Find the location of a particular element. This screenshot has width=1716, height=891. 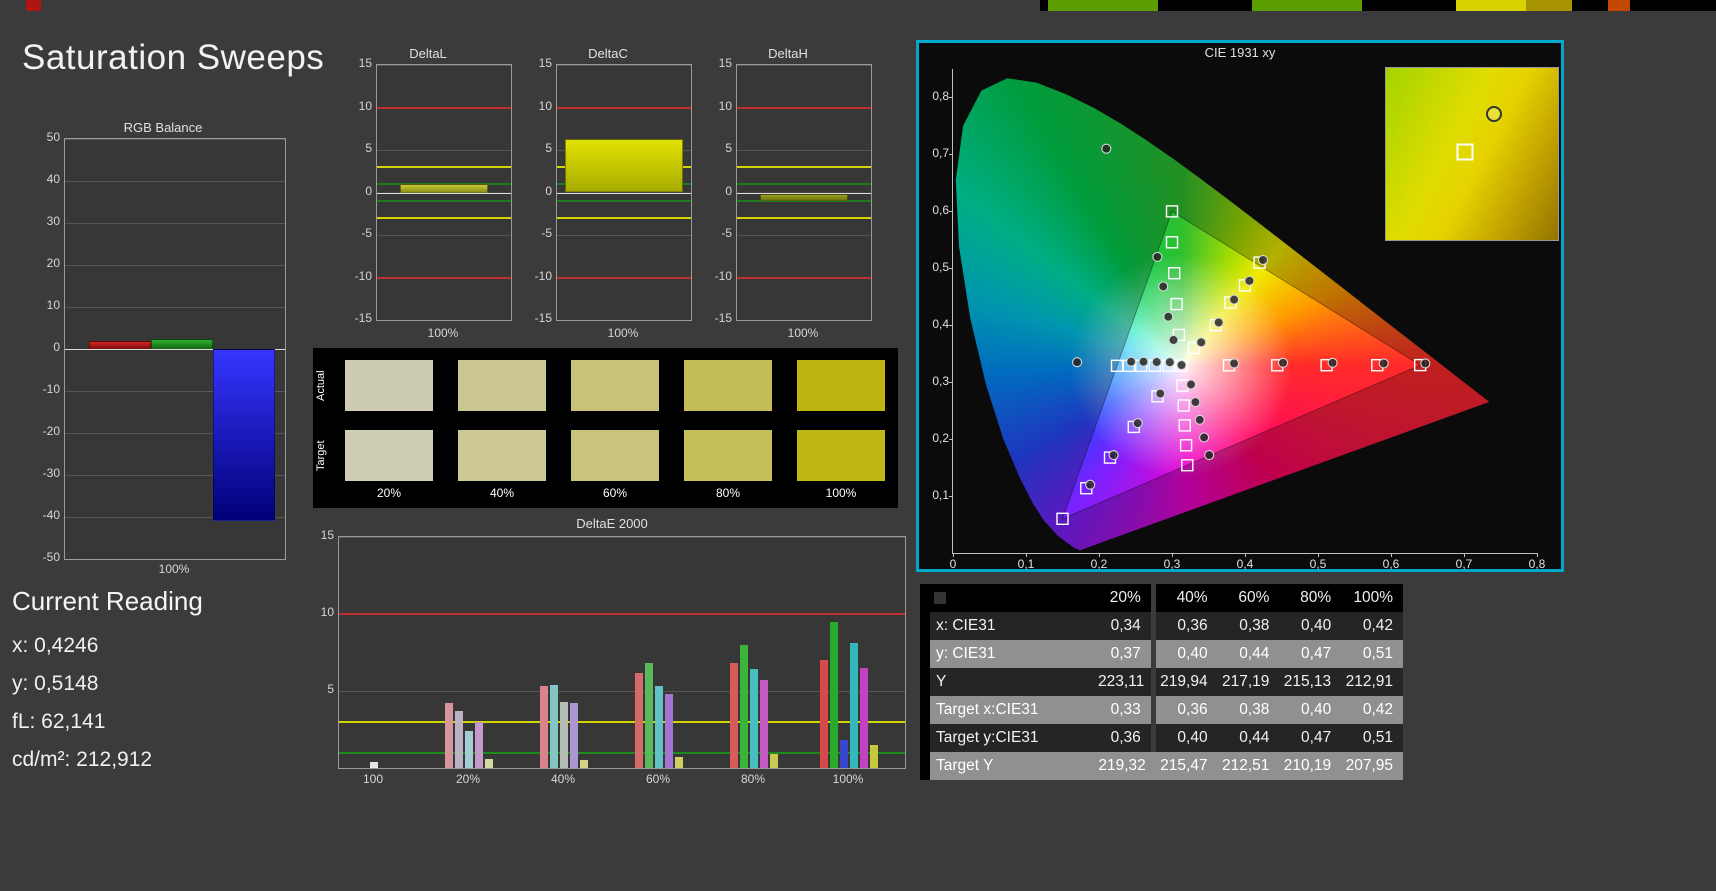

deltac-plot is located at coordinates (624, 192).